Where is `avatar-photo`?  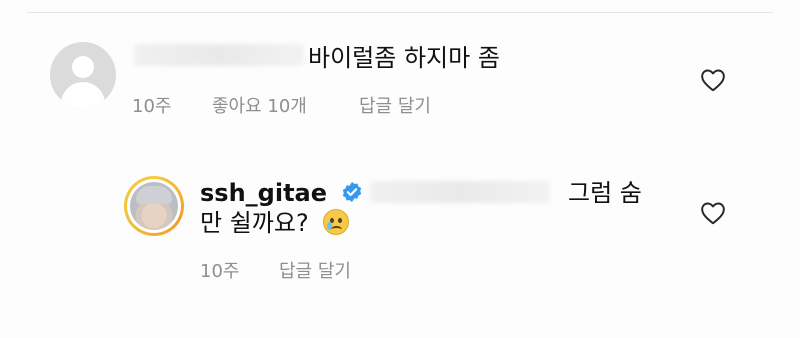
avatar-photo is located at coordinates (154, 206).